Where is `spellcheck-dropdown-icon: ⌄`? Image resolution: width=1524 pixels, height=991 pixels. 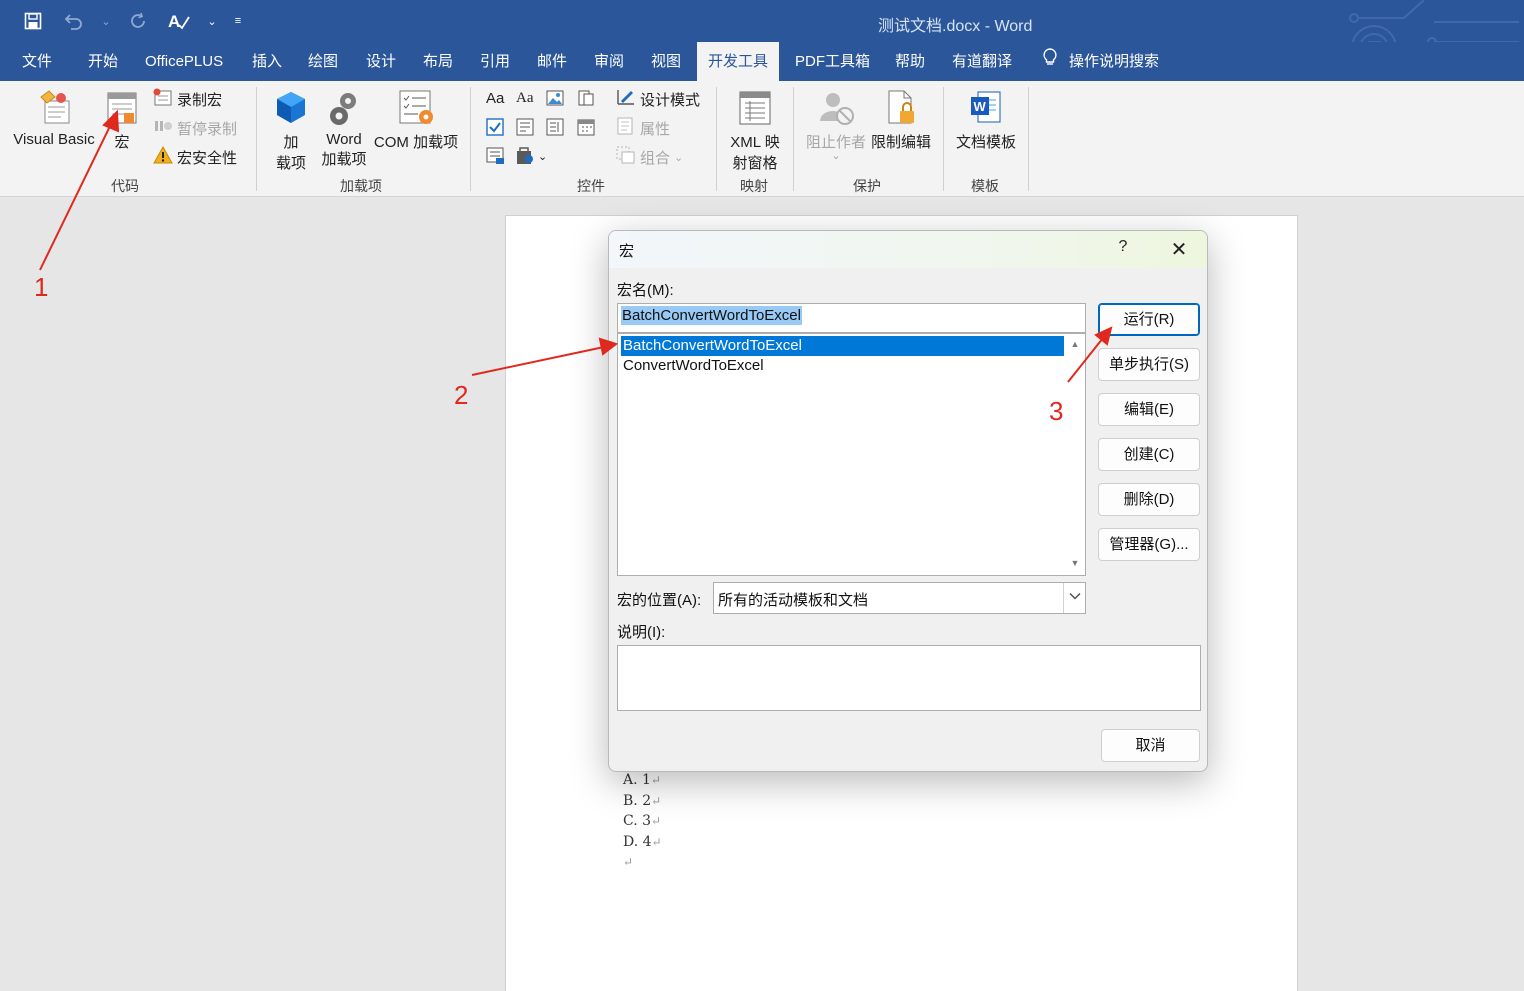 spellcheck-dropdown-icon: ⌄ is located at coordinates (212, 21).